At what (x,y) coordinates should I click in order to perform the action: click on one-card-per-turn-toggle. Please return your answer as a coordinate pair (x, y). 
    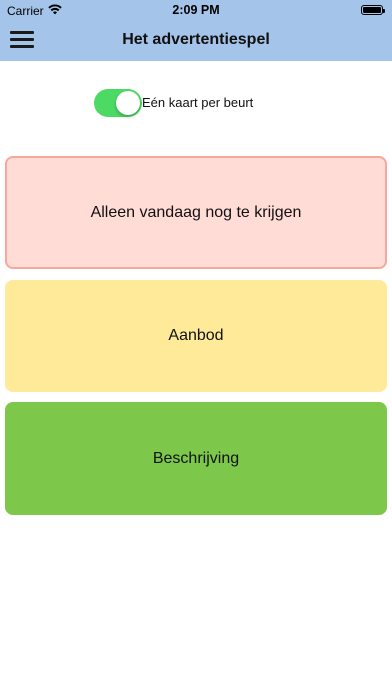
    Looking at the image, I should click on (118, 103).